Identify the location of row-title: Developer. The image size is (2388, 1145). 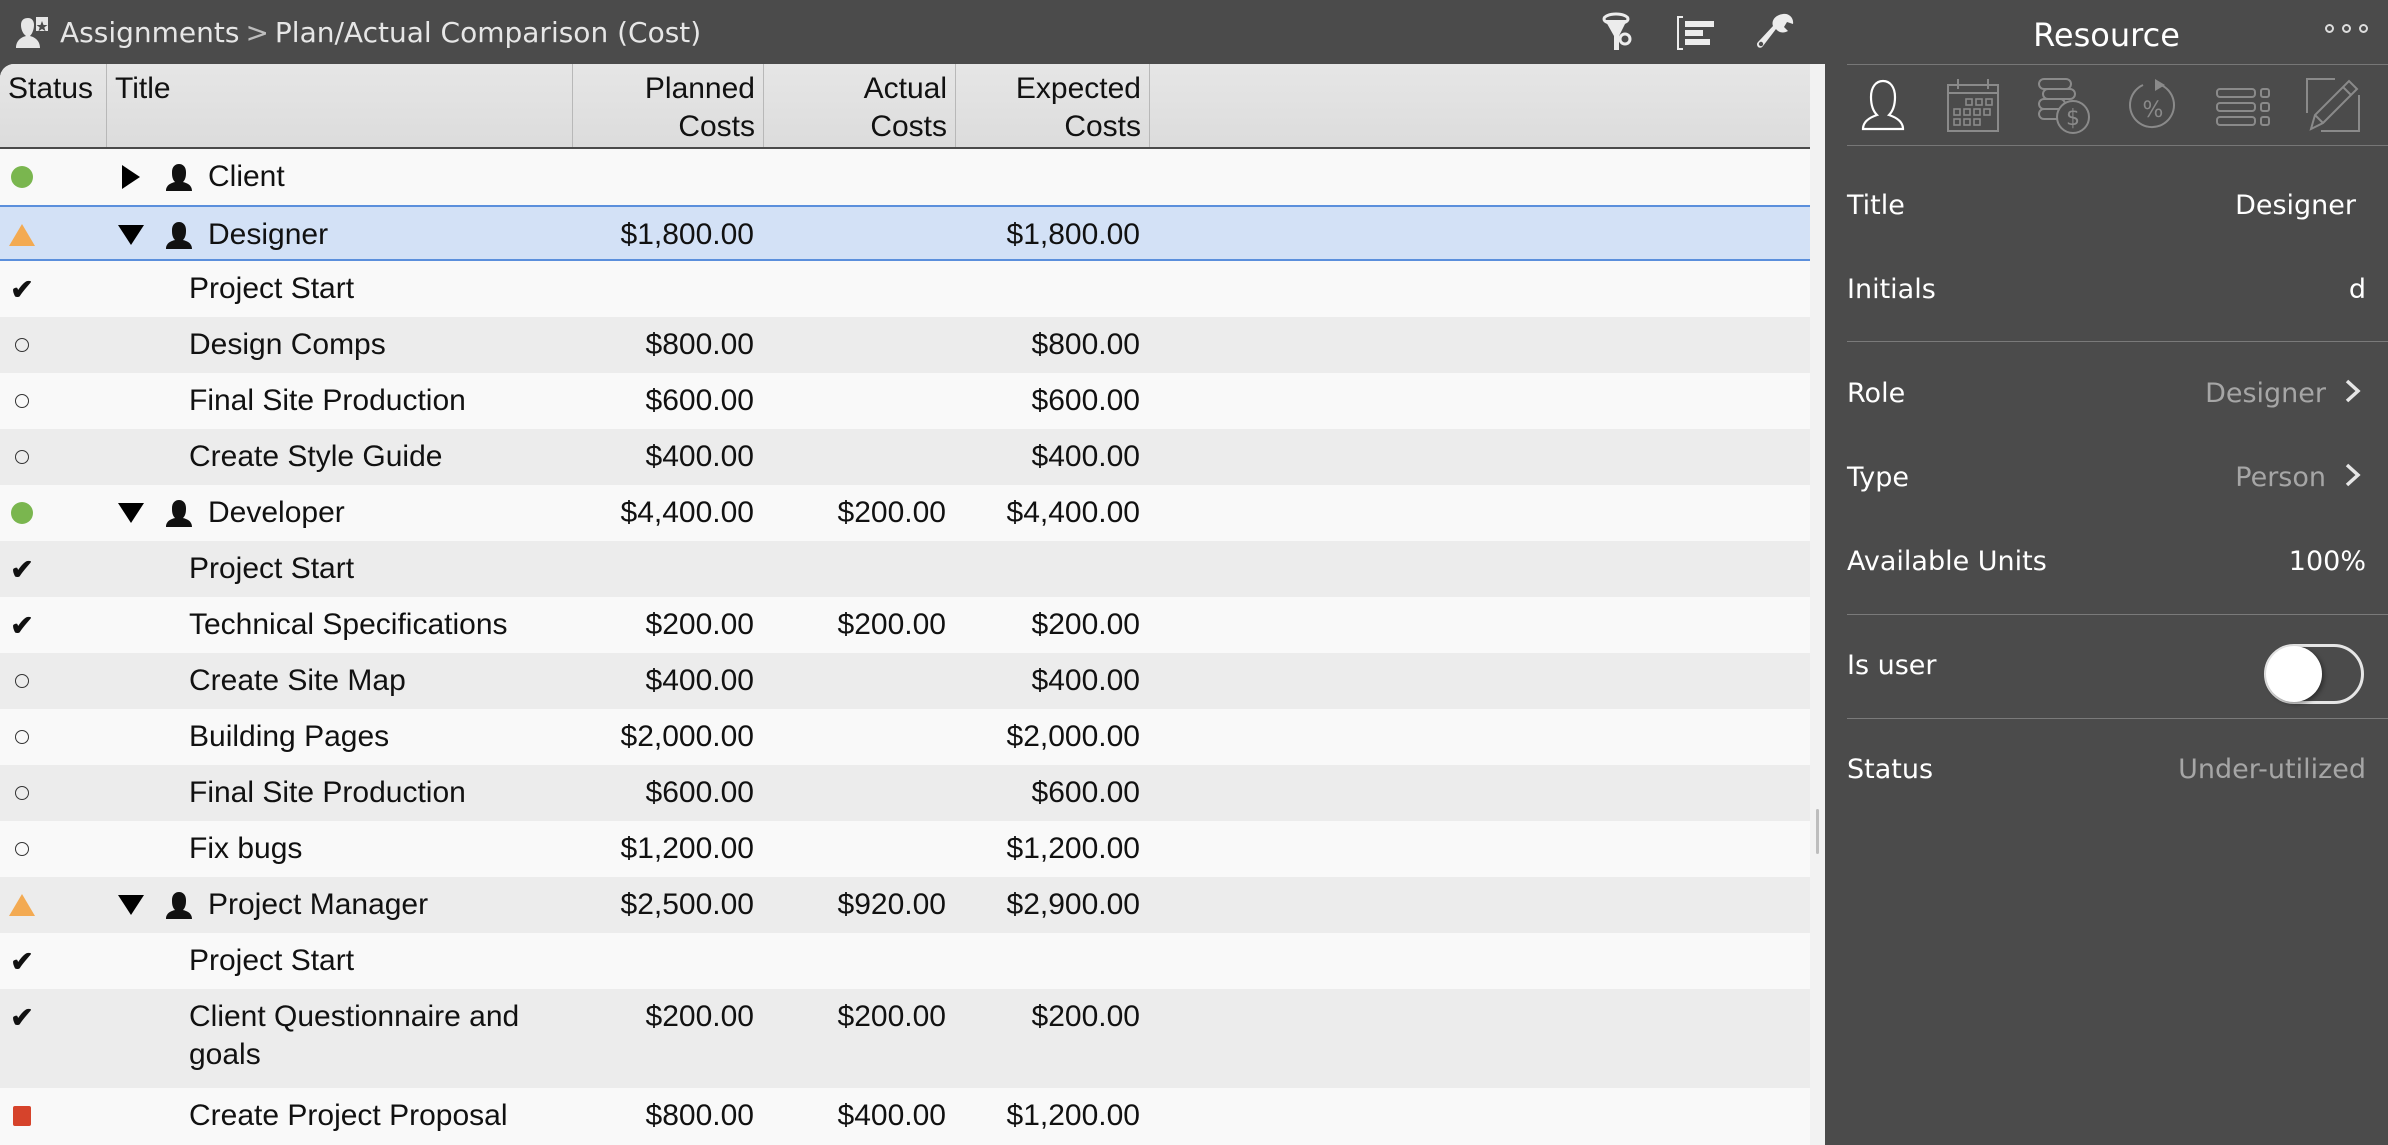
(276, 513).